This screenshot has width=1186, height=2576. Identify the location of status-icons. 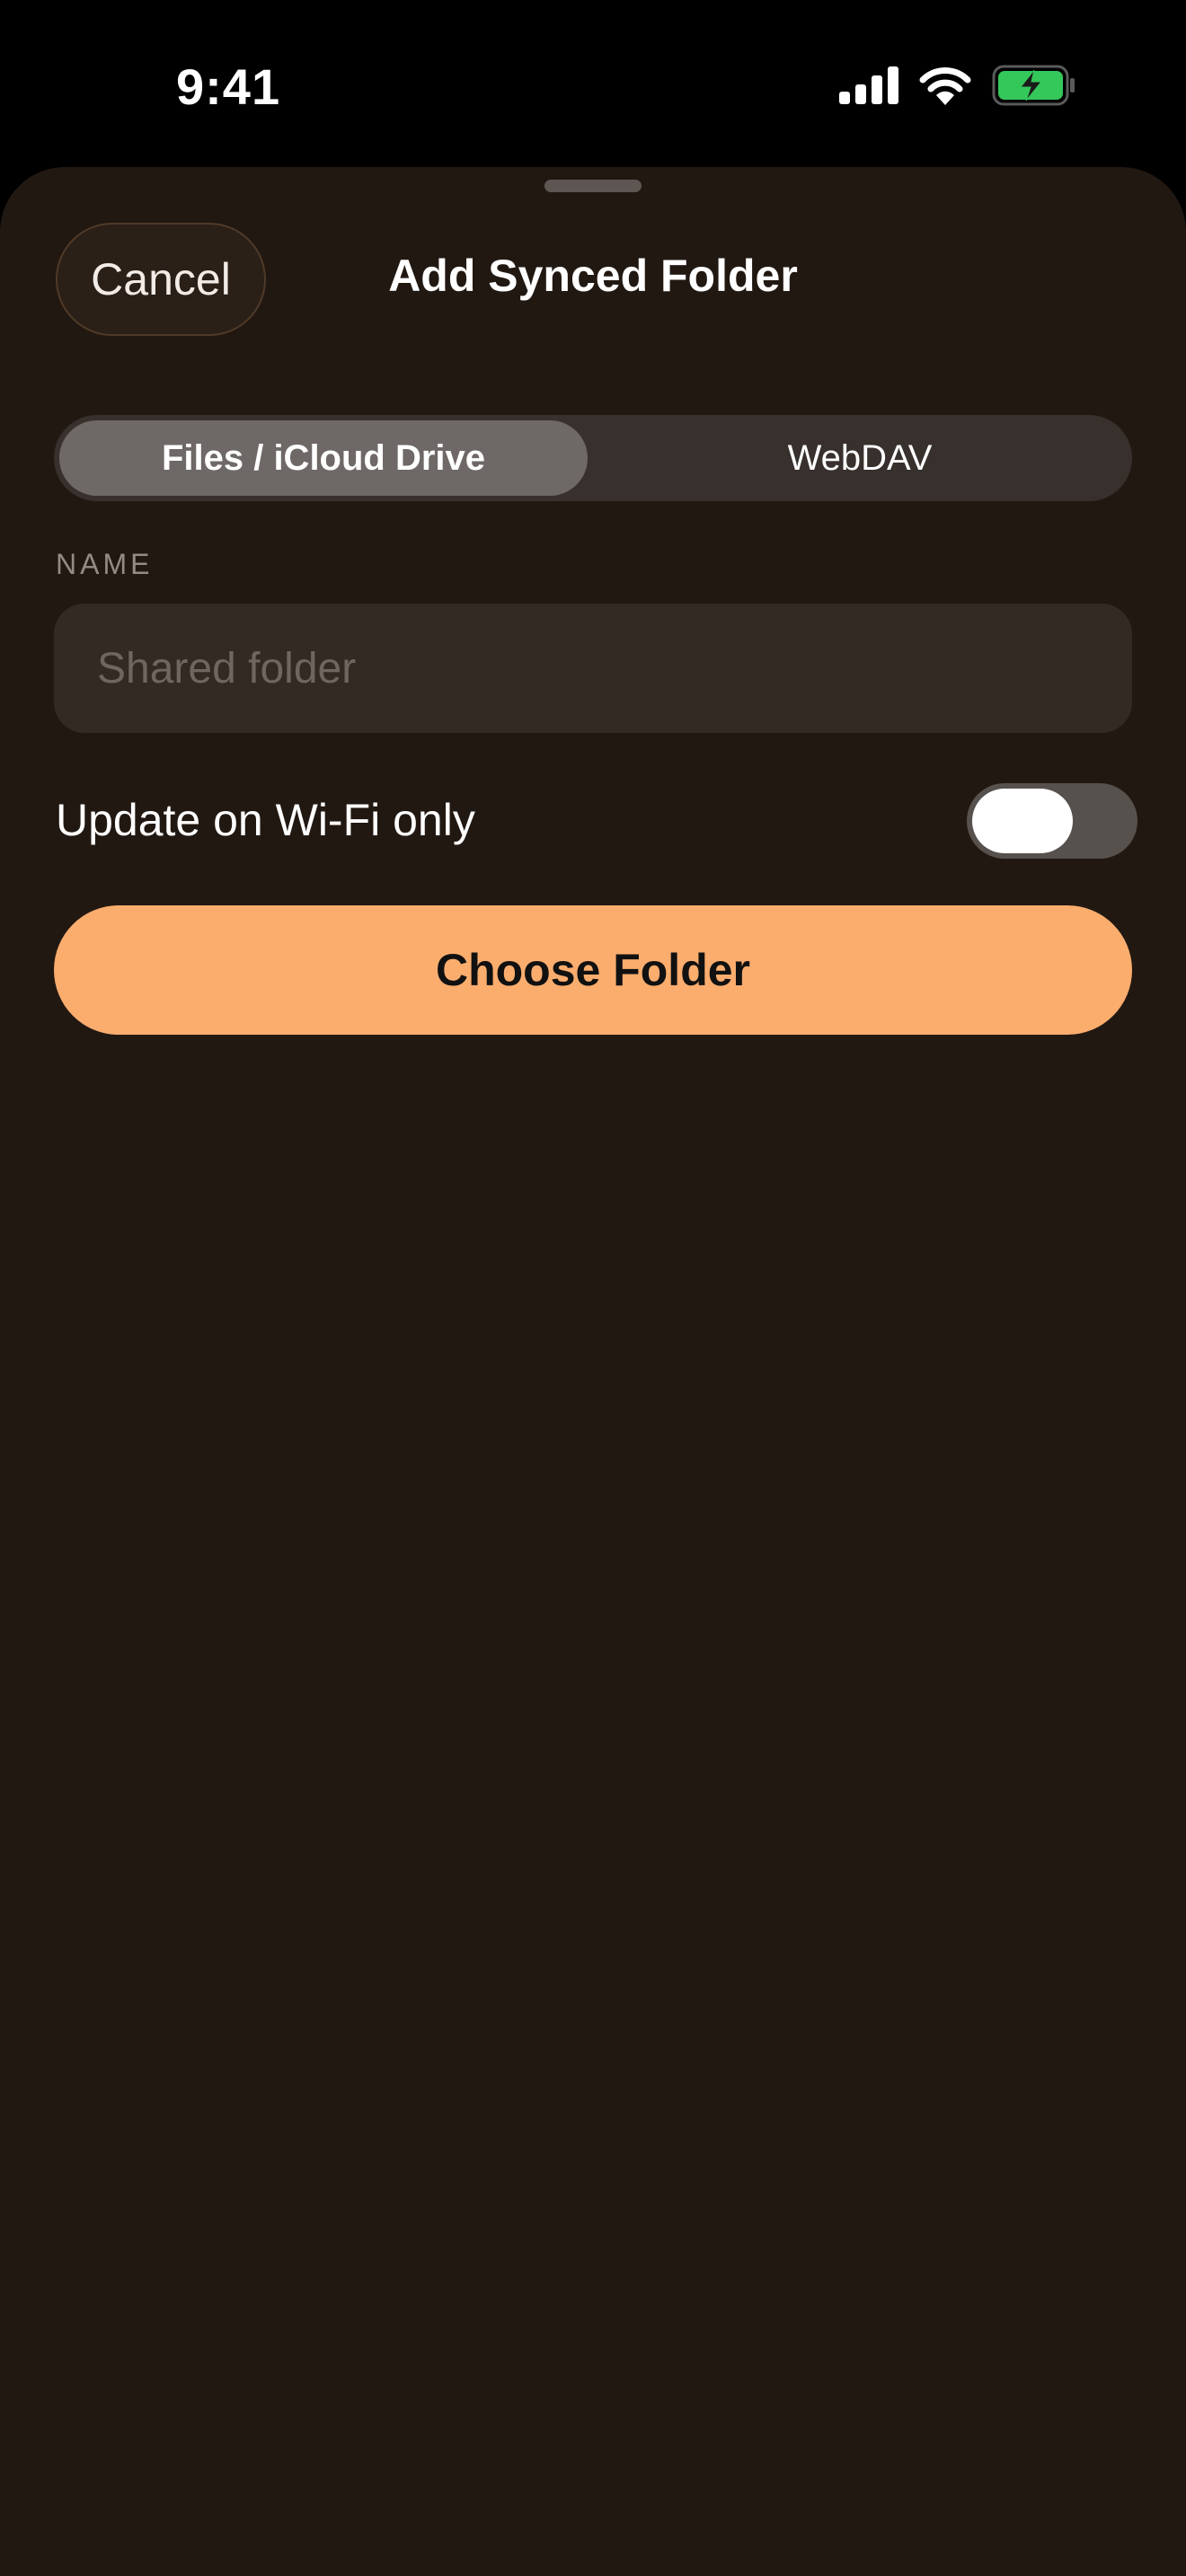
(957, 85).